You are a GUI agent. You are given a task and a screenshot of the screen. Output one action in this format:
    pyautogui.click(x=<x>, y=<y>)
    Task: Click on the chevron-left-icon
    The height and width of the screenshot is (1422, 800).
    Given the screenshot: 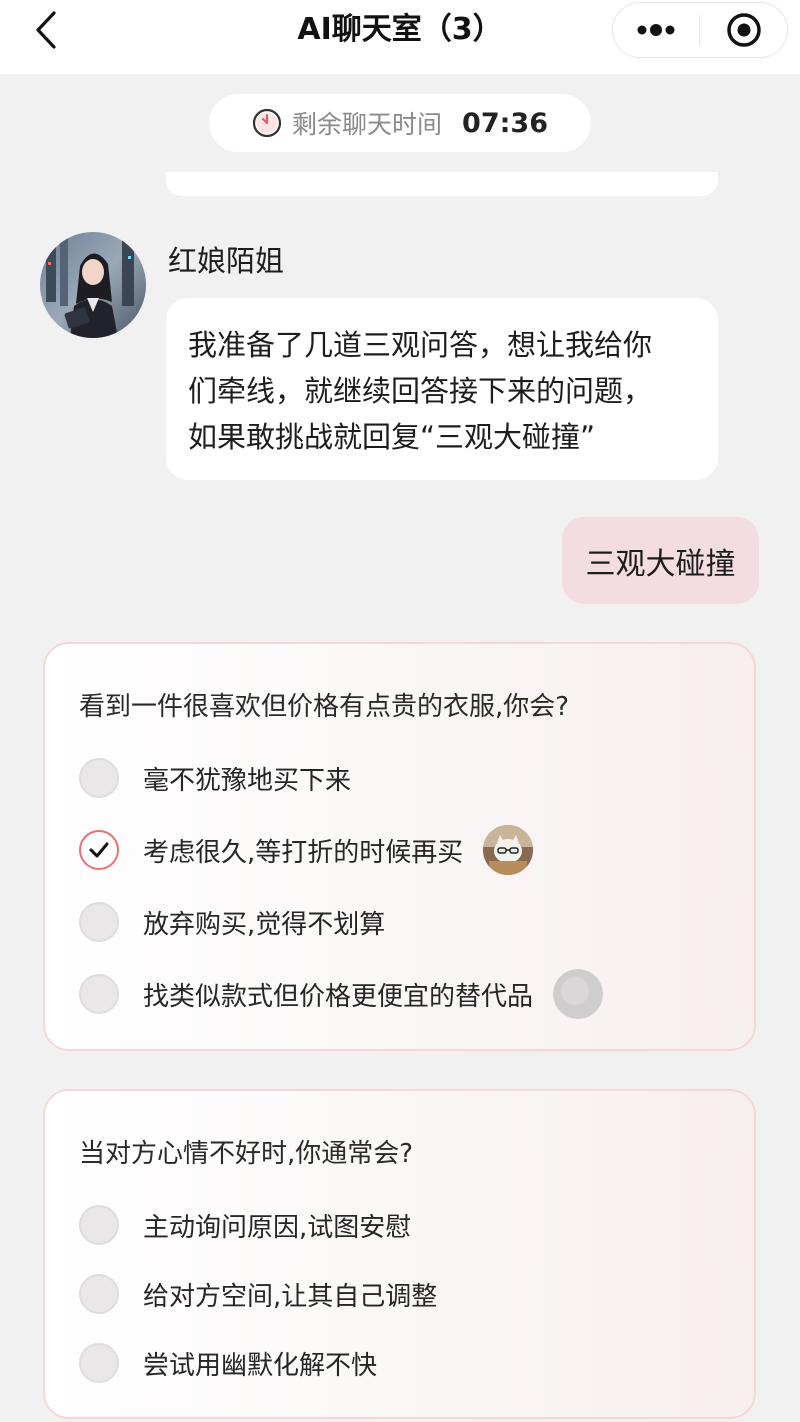 What is the action you would take?
    pyautogui.click(x=46, y=30)
    